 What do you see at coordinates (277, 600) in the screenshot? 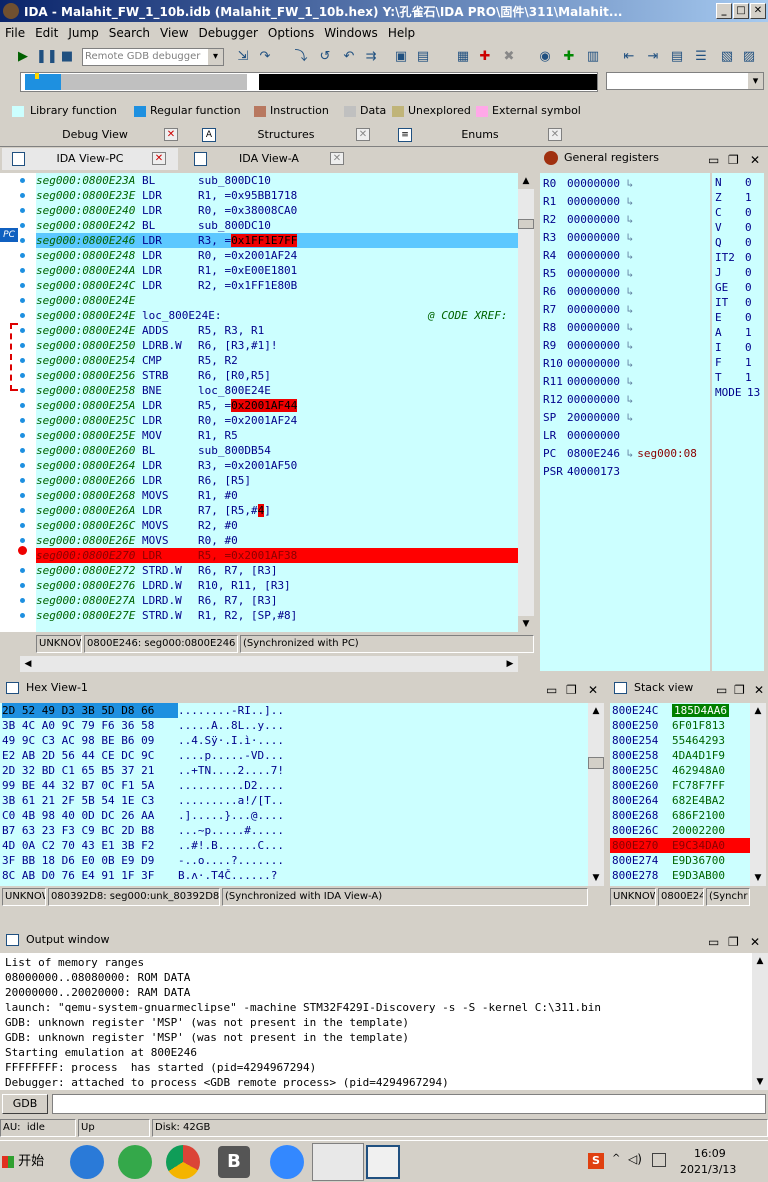
I see `code-line: seg000:0800E27A LDRD.W R6, R7, [R3]` at bounding box center [277, 600].